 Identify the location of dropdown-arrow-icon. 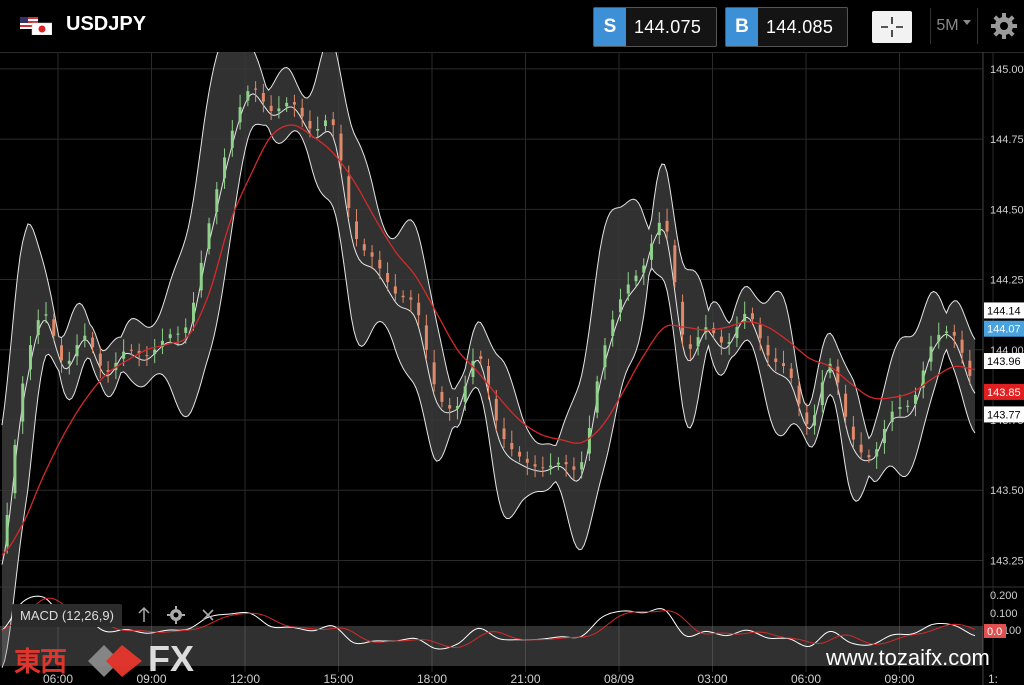
(966, 22).